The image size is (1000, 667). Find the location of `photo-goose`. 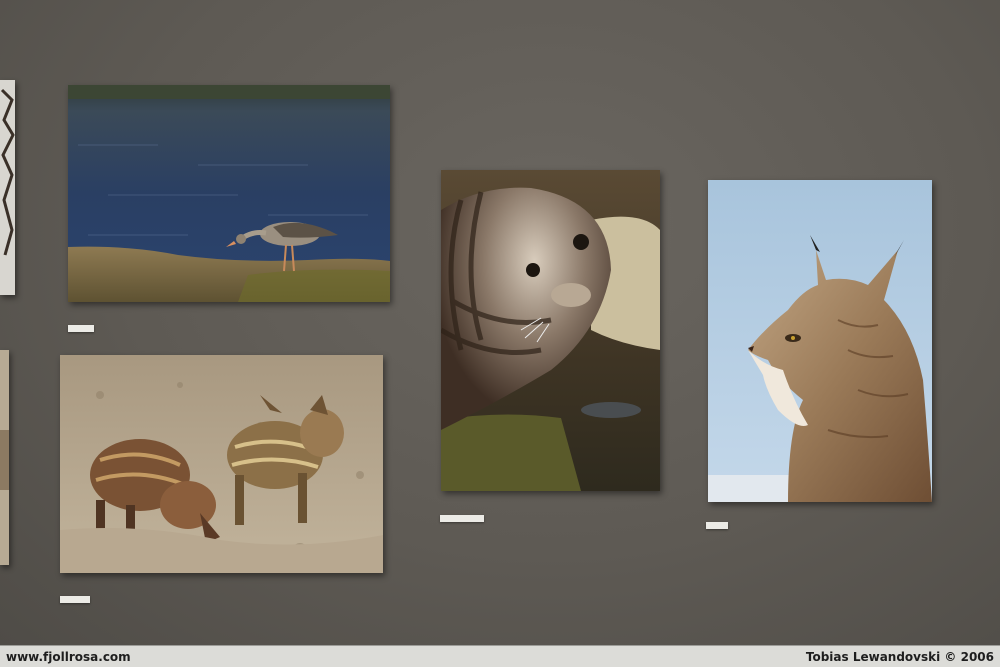

photo-goose is located at coordinates (229, 193).